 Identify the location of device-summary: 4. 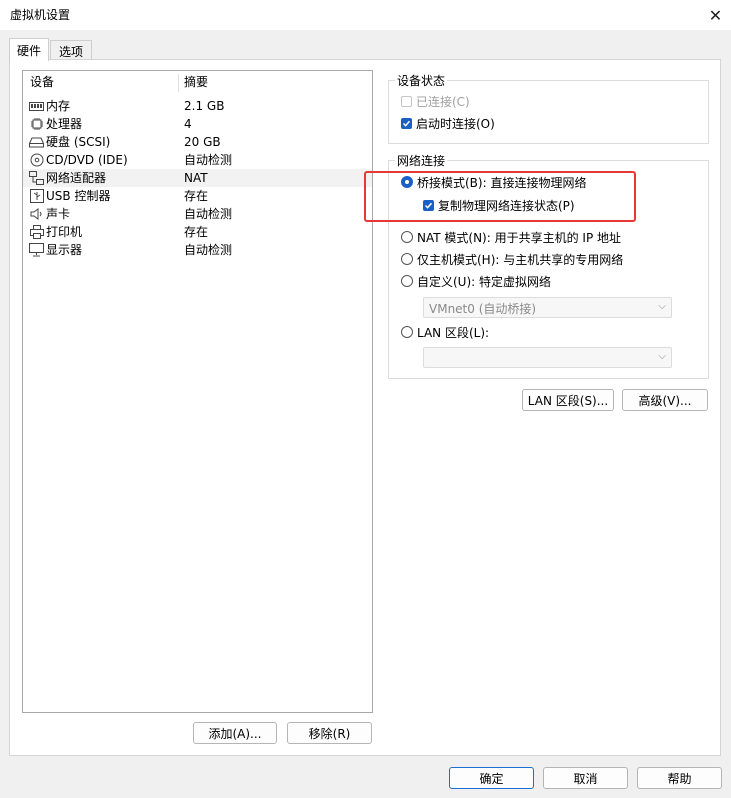
(188, 124).